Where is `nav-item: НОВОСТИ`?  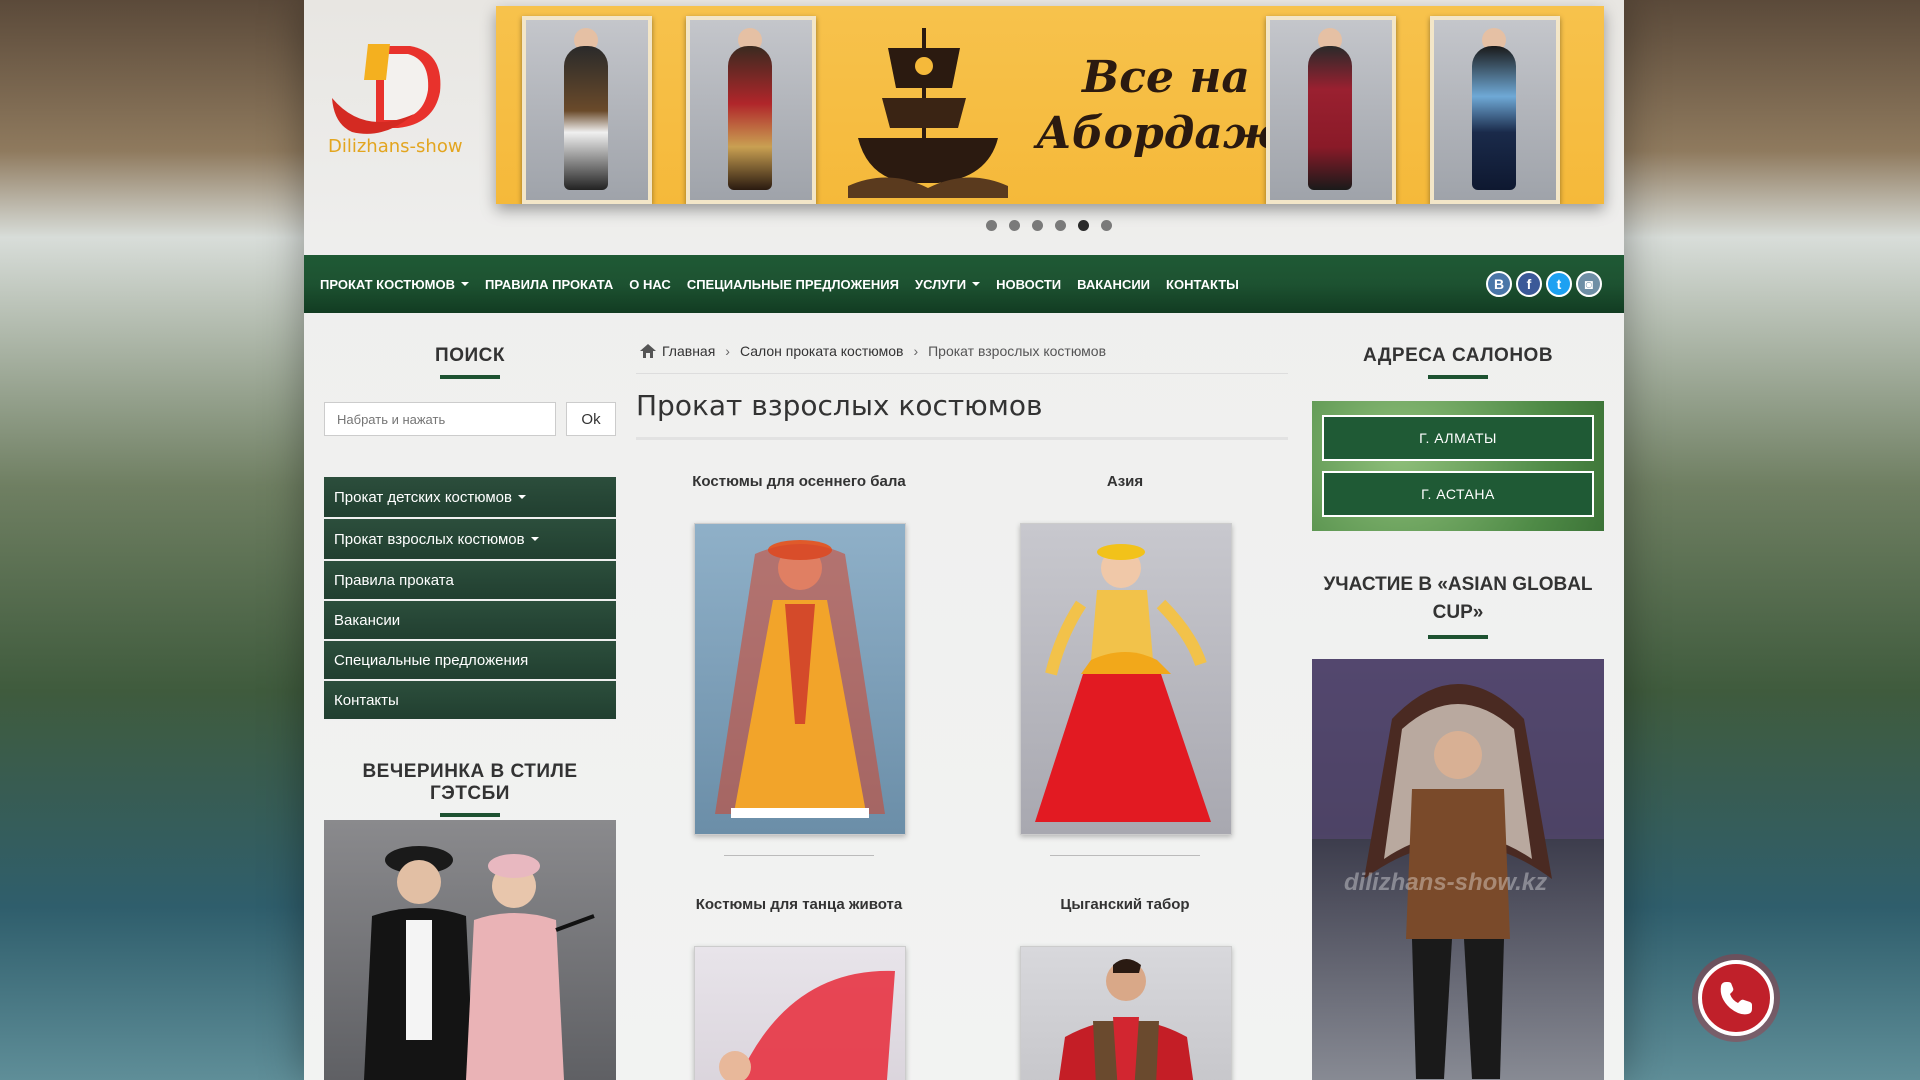 nav-item: НОВОСТИ is located at coordinates (1028, 284).